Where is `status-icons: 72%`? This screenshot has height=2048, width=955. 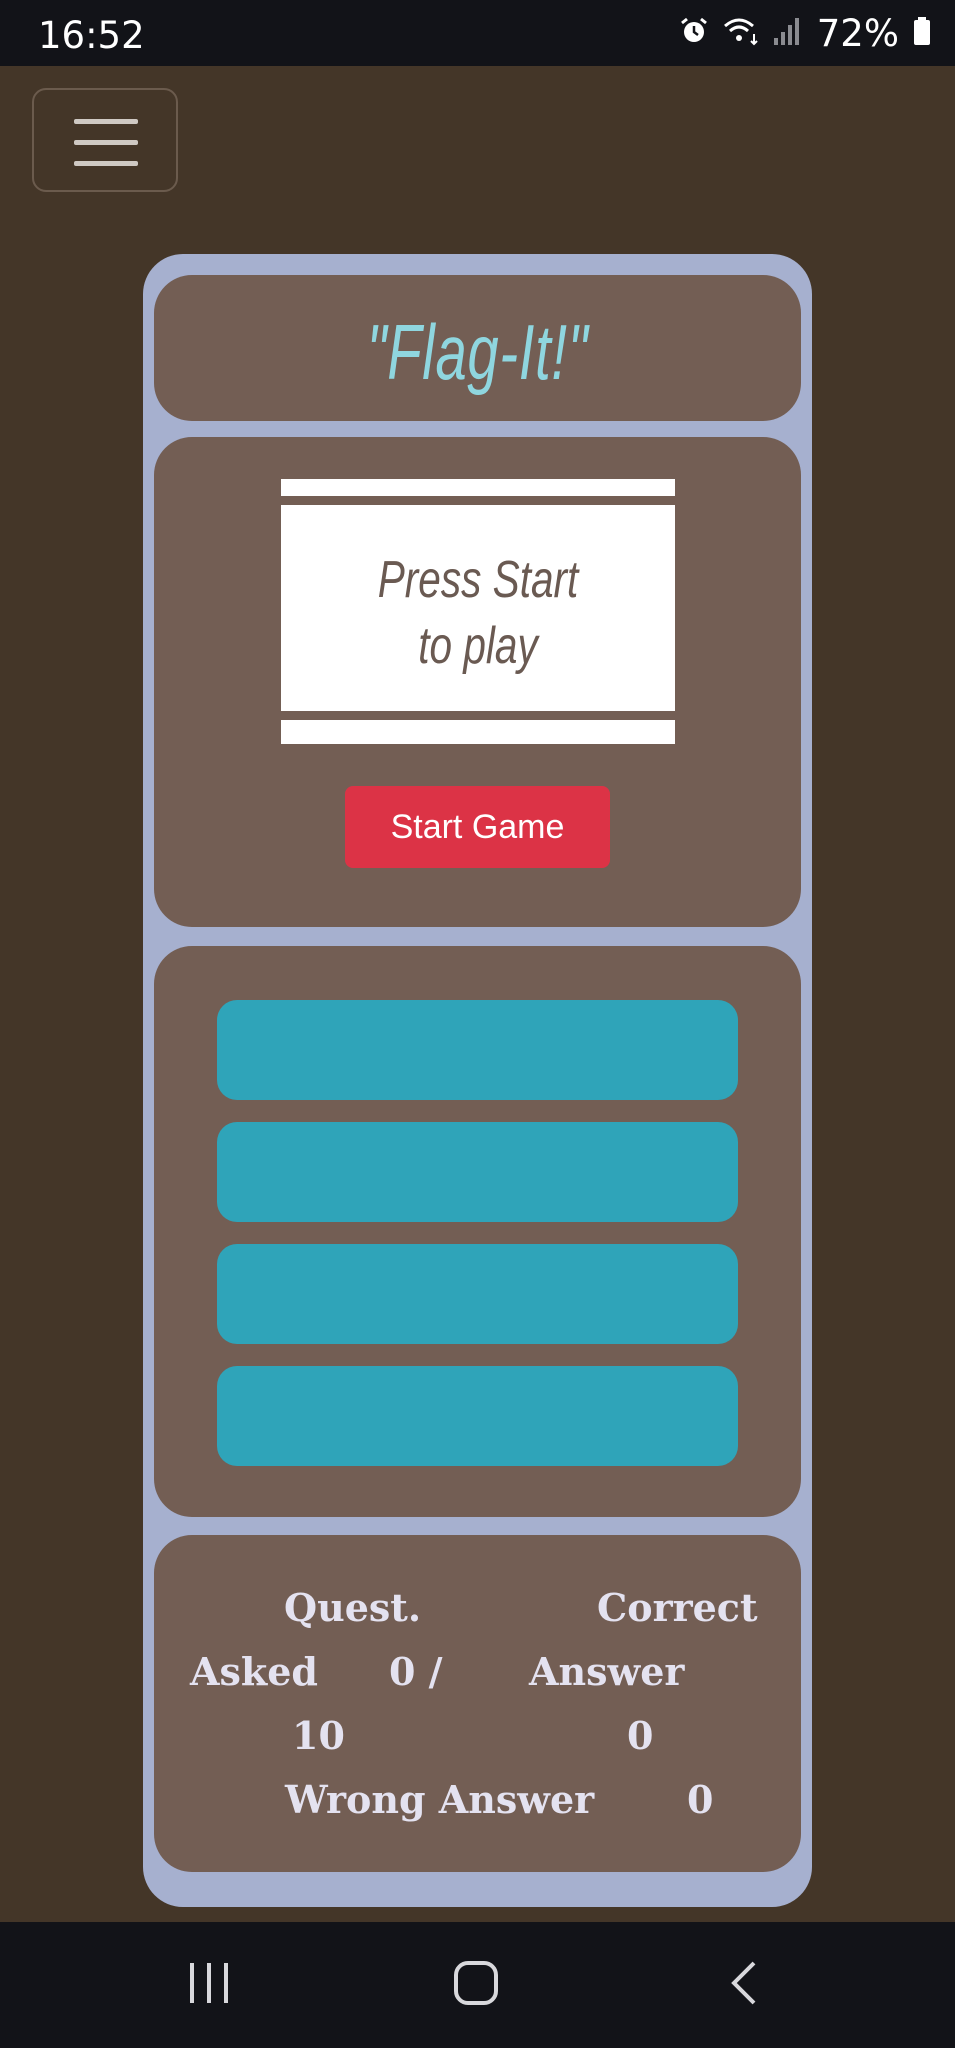 status-icons: 72% is located at coordinates (805, 33).